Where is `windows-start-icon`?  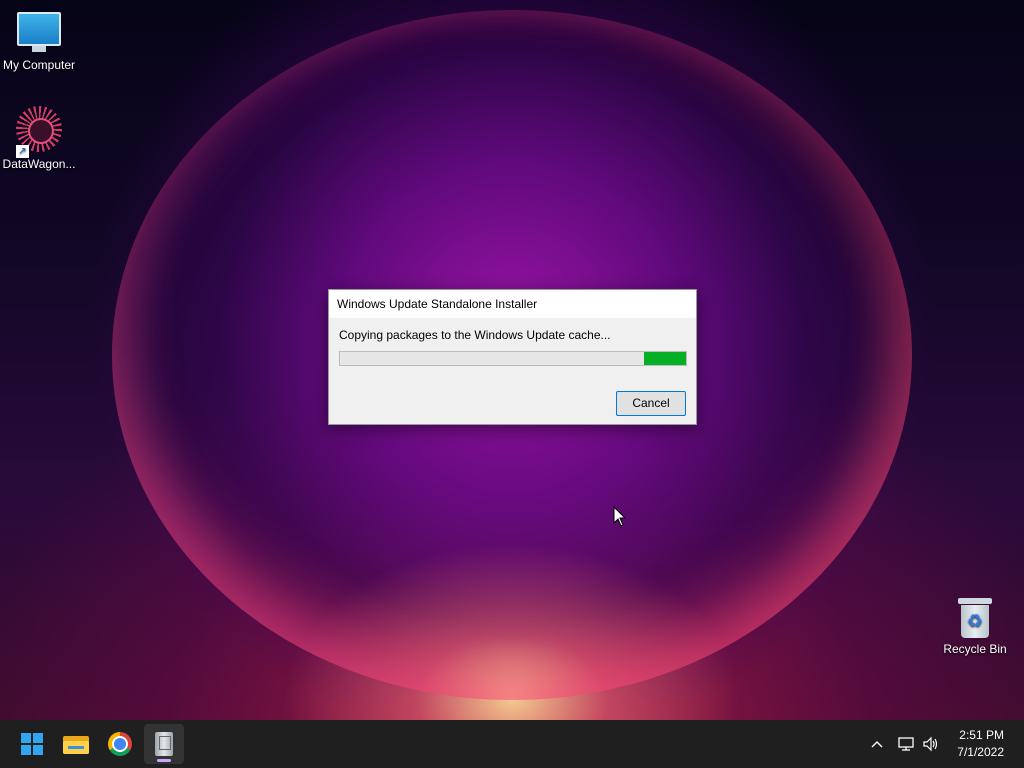
windows-start-icon is located at coordinates (32, 744).